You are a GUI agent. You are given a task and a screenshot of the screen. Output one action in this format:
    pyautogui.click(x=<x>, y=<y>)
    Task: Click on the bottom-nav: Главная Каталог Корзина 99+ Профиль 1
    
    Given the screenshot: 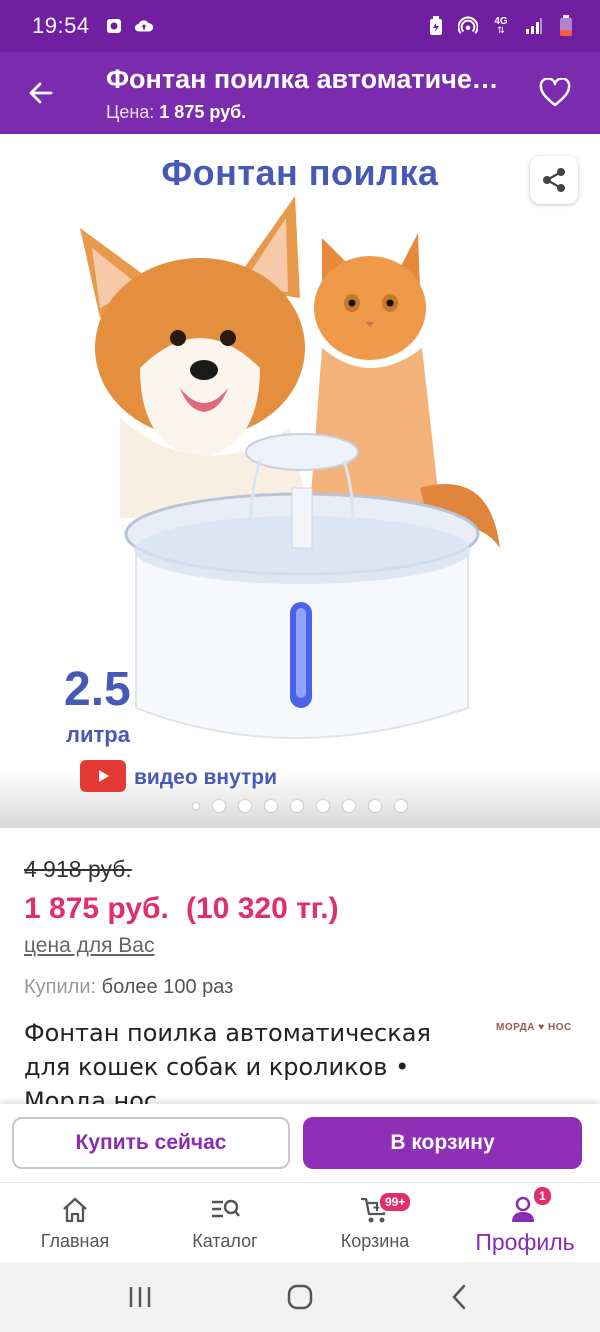 What is the action you would take?
    pyautogui.click(x=300, y=1222)
    